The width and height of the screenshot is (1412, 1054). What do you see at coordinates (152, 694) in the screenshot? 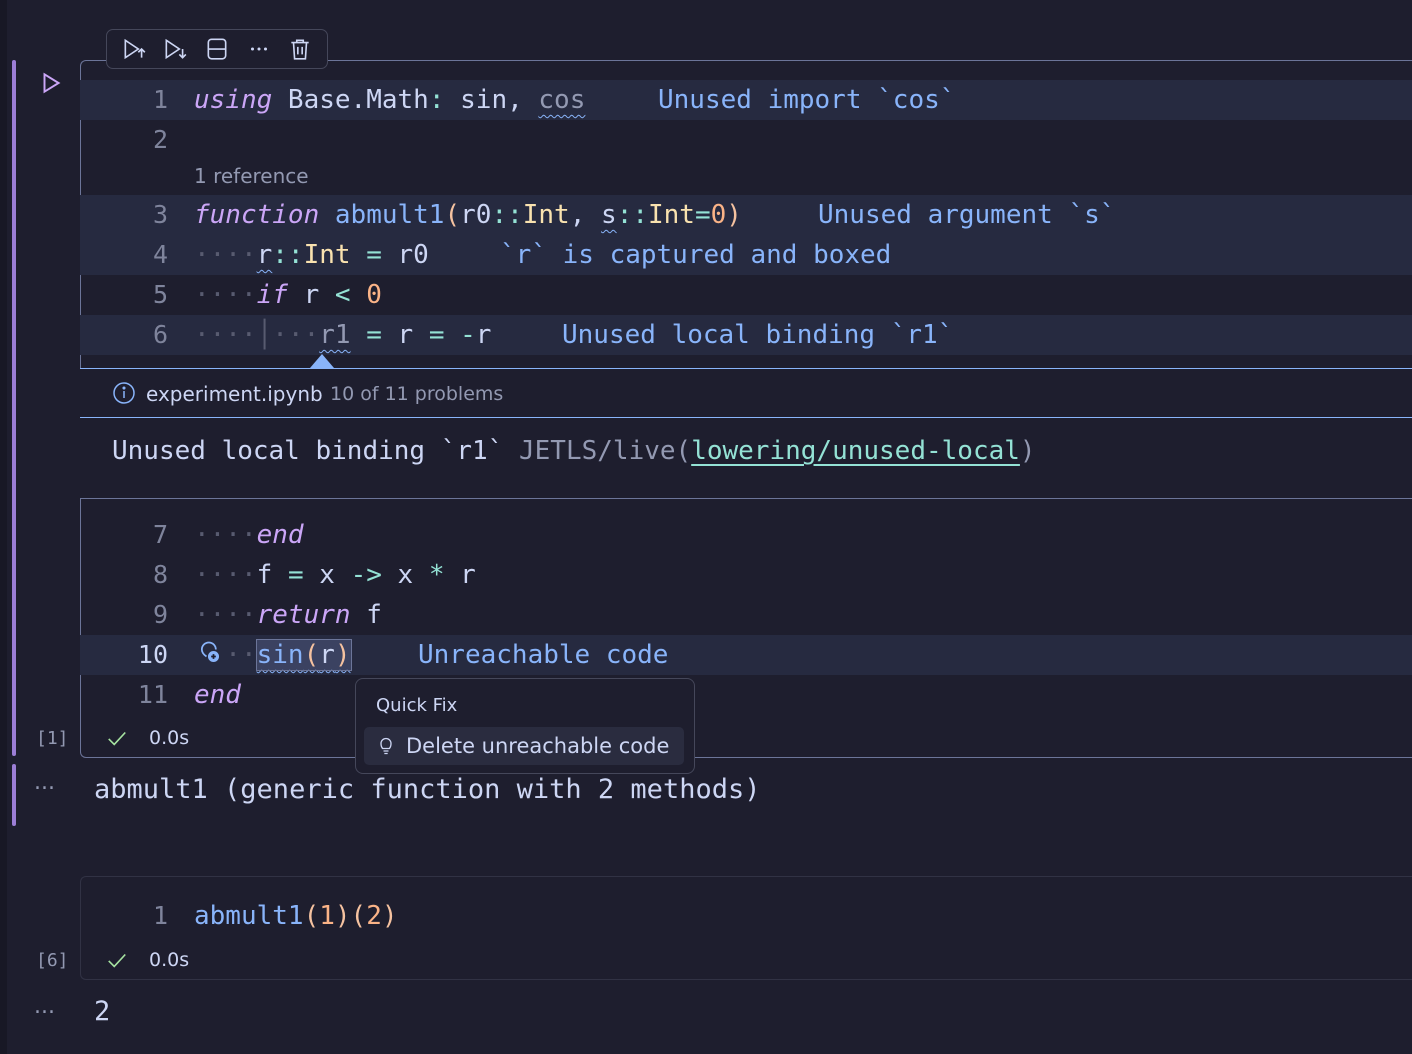
I see `line-number: 11` at bounding box center [152, 694].